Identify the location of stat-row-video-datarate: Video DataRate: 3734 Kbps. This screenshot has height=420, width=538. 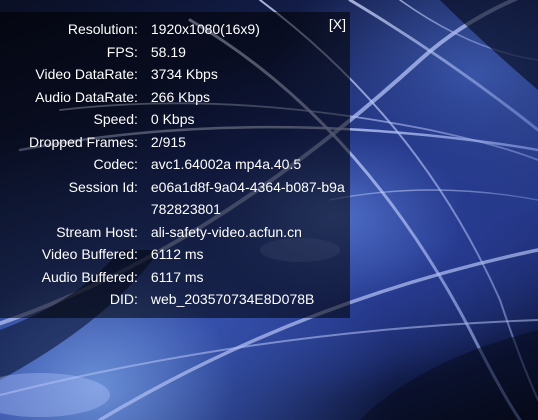
(175, 74).